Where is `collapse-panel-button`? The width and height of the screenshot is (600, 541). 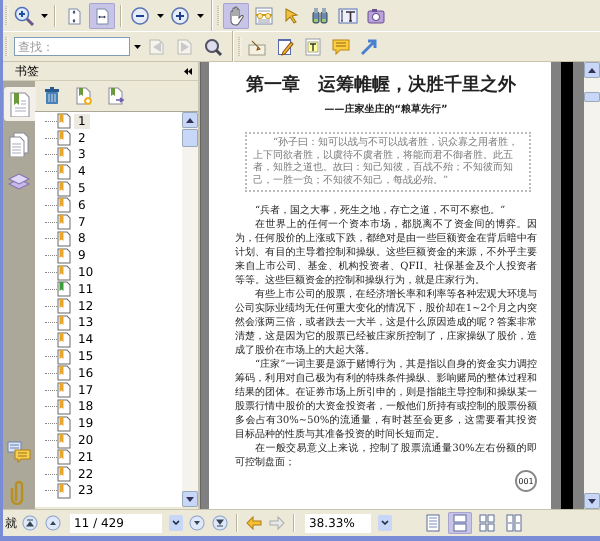 collapse-panel-button is located at coordinates (188, 71).